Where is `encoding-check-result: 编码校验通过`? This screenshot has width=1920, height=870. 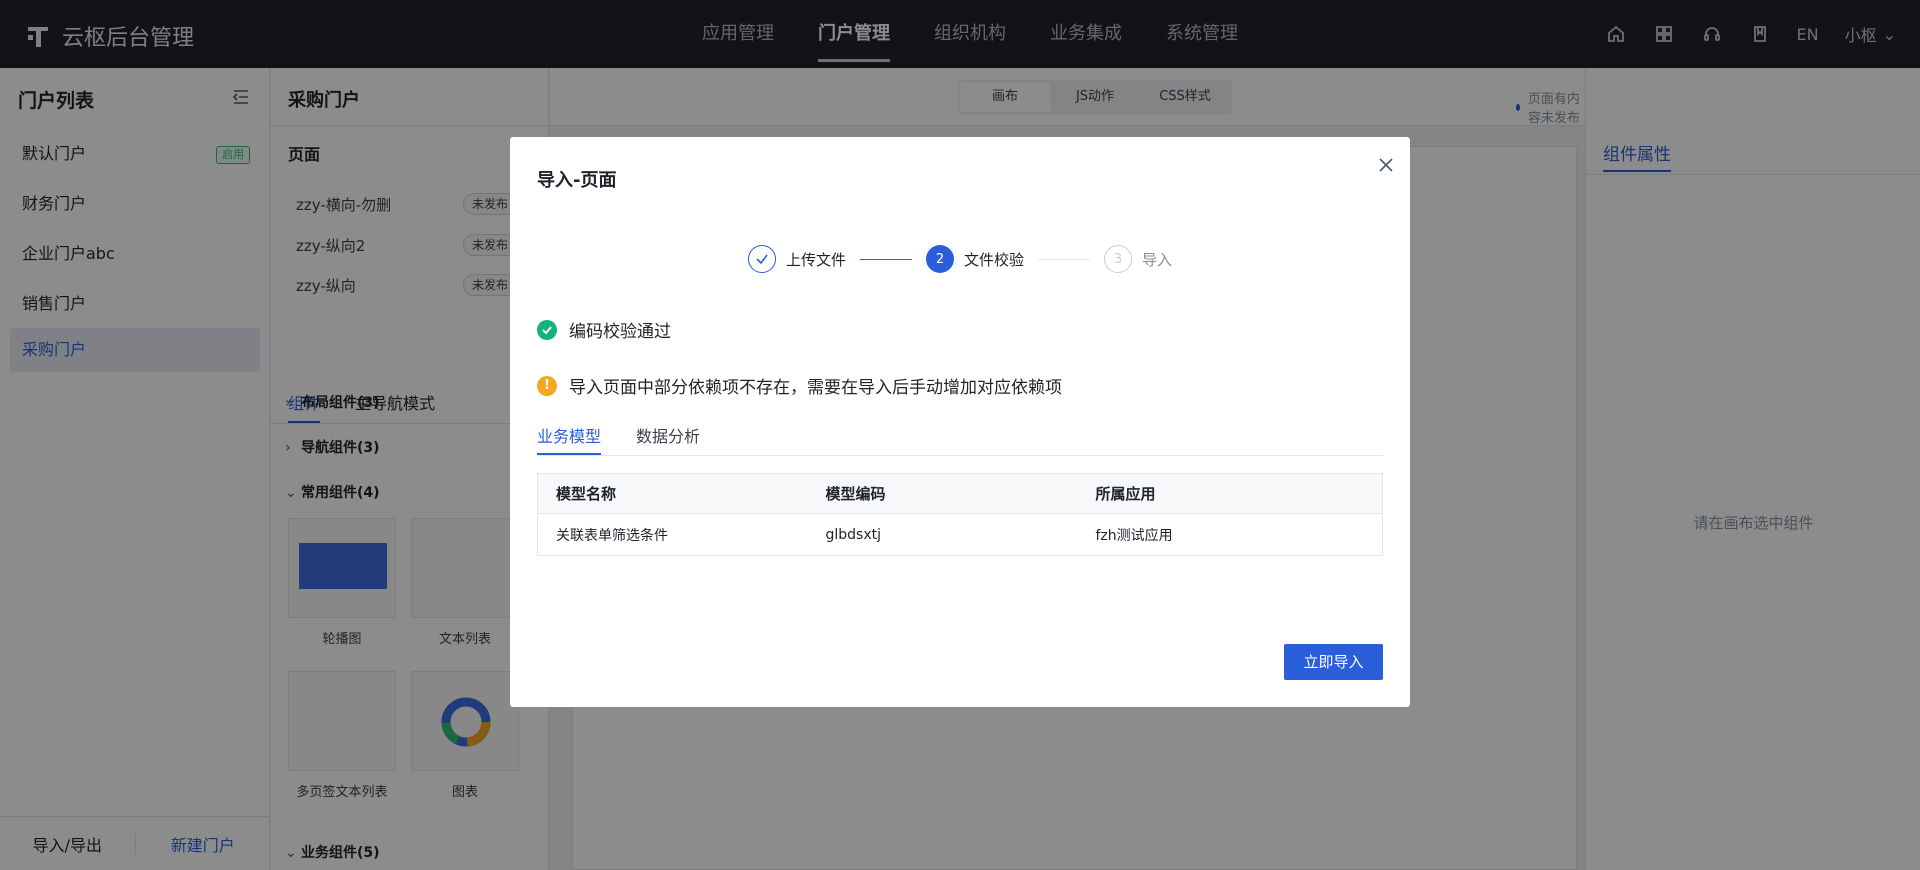 encoding-check-result: 编码校验通过 is located at coordinates (604, 329).